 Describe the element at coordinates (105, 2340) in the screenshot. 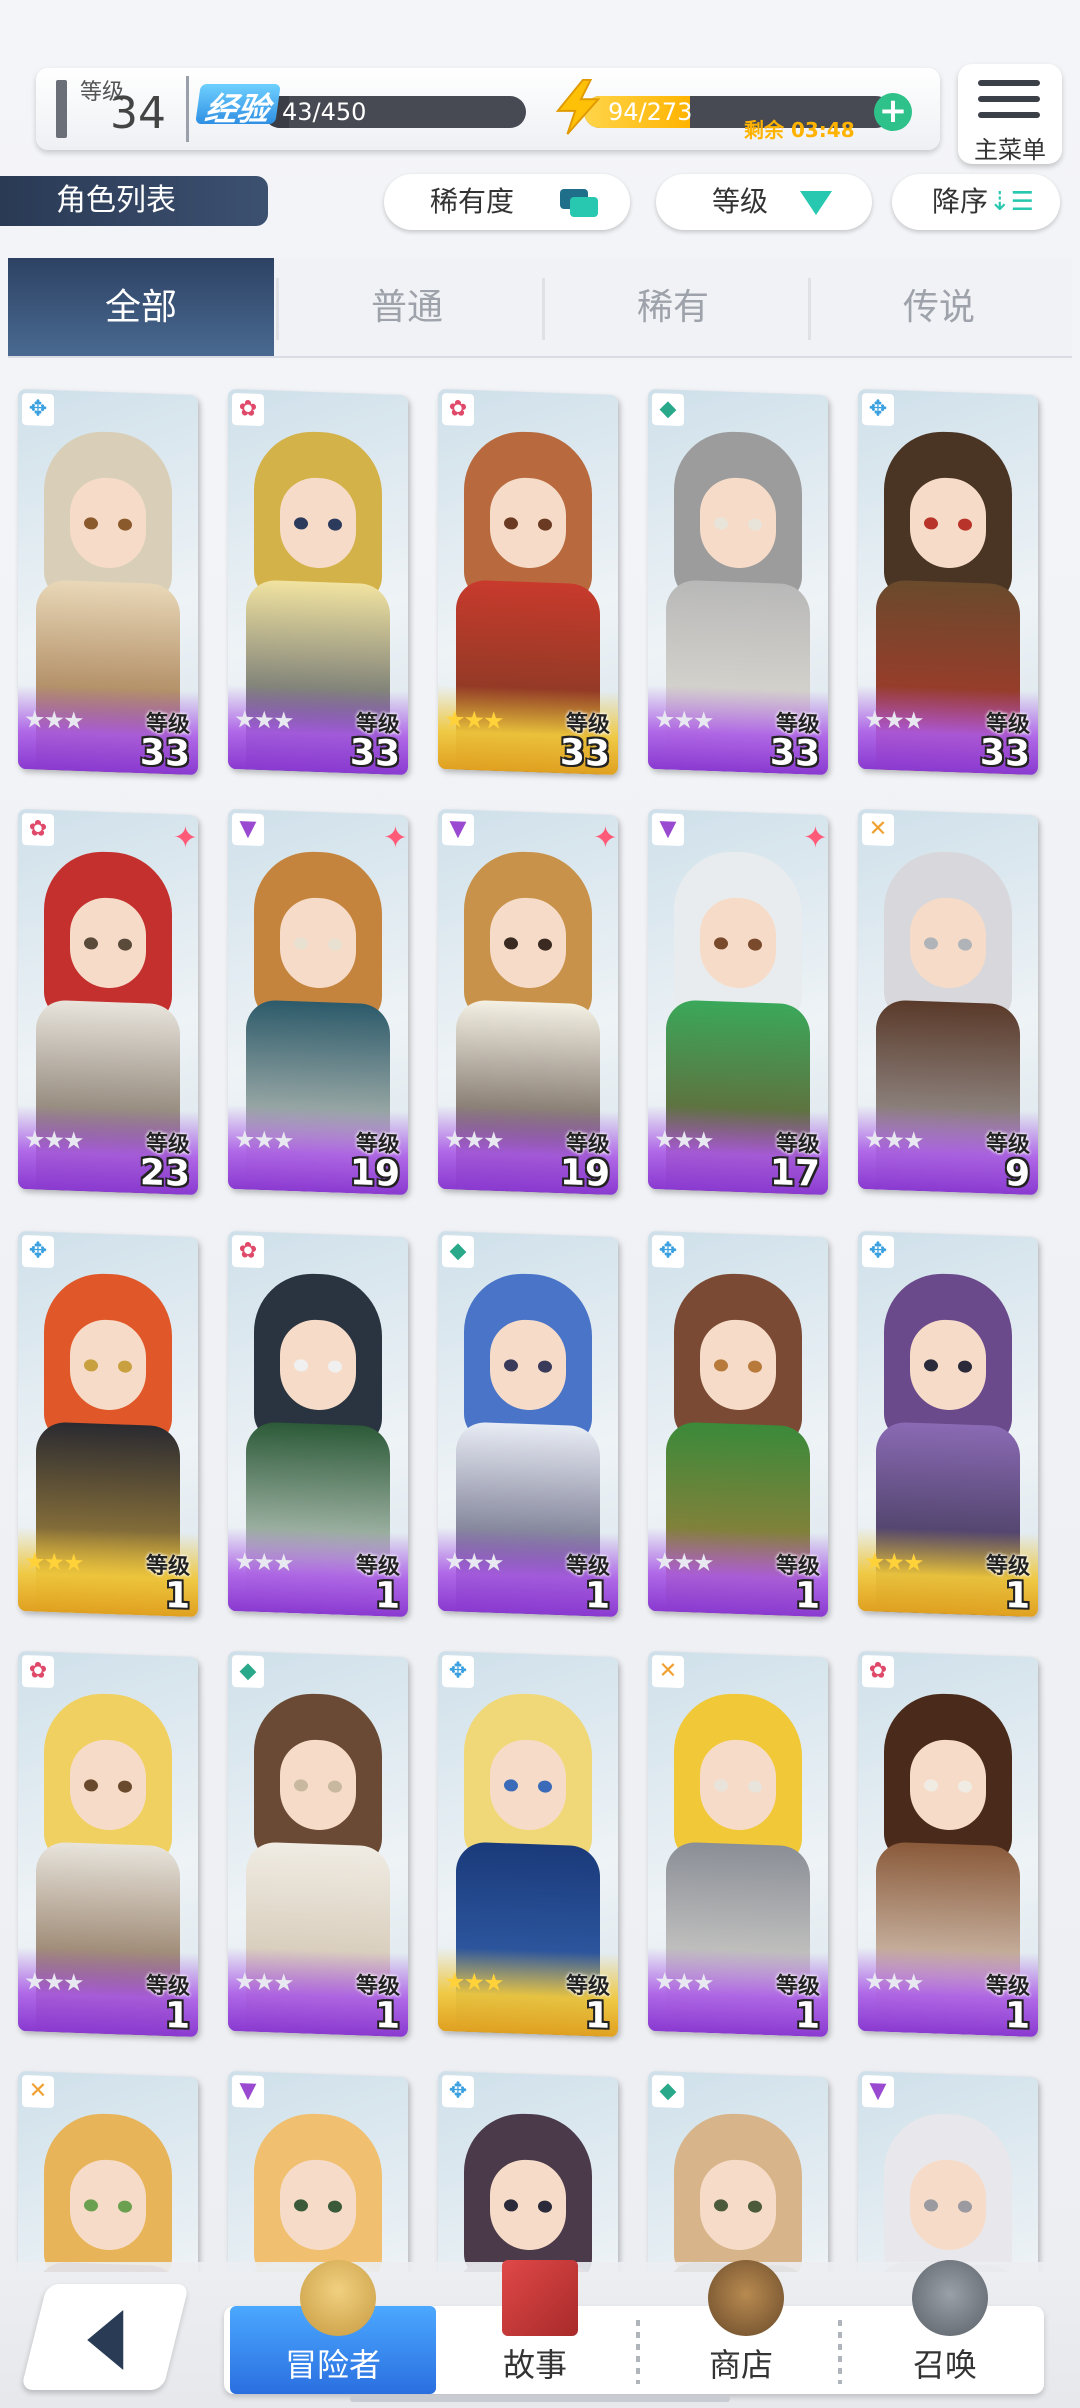

I see `back-arrow-icon` at that location.